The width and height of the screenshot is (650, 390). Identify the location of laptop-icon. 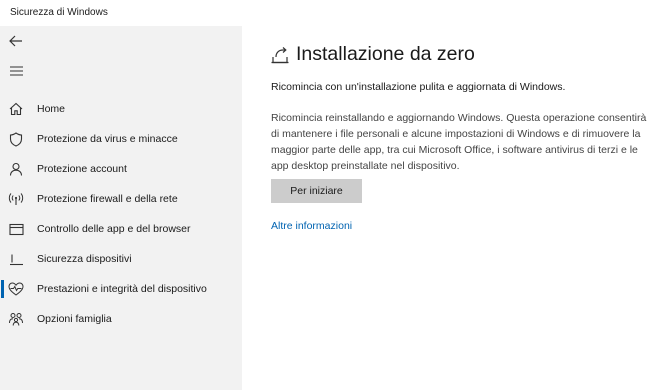
(16, 259).